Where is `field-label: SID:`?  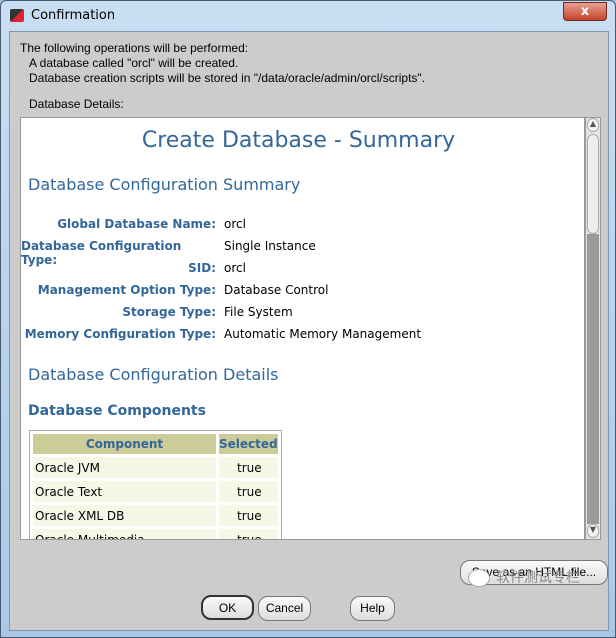 field-label: SID: is located at coordinates (202, 268).